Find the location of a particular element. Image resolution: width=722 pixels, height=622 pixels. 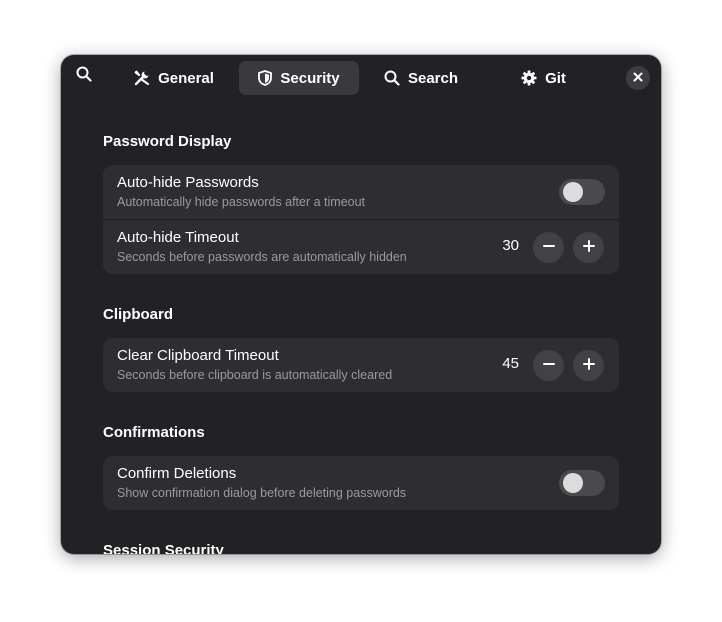

row-title: Auto-hide Passwords is located at coordinates (188, 182).